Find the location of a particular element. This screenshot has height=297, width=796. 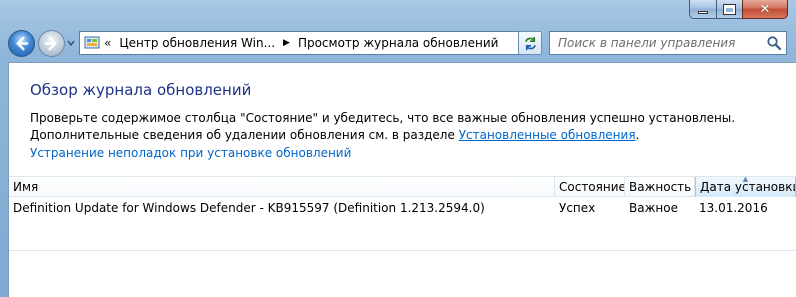

page-title: Обзор журнала обновлений is located at coordinates (141, 90).